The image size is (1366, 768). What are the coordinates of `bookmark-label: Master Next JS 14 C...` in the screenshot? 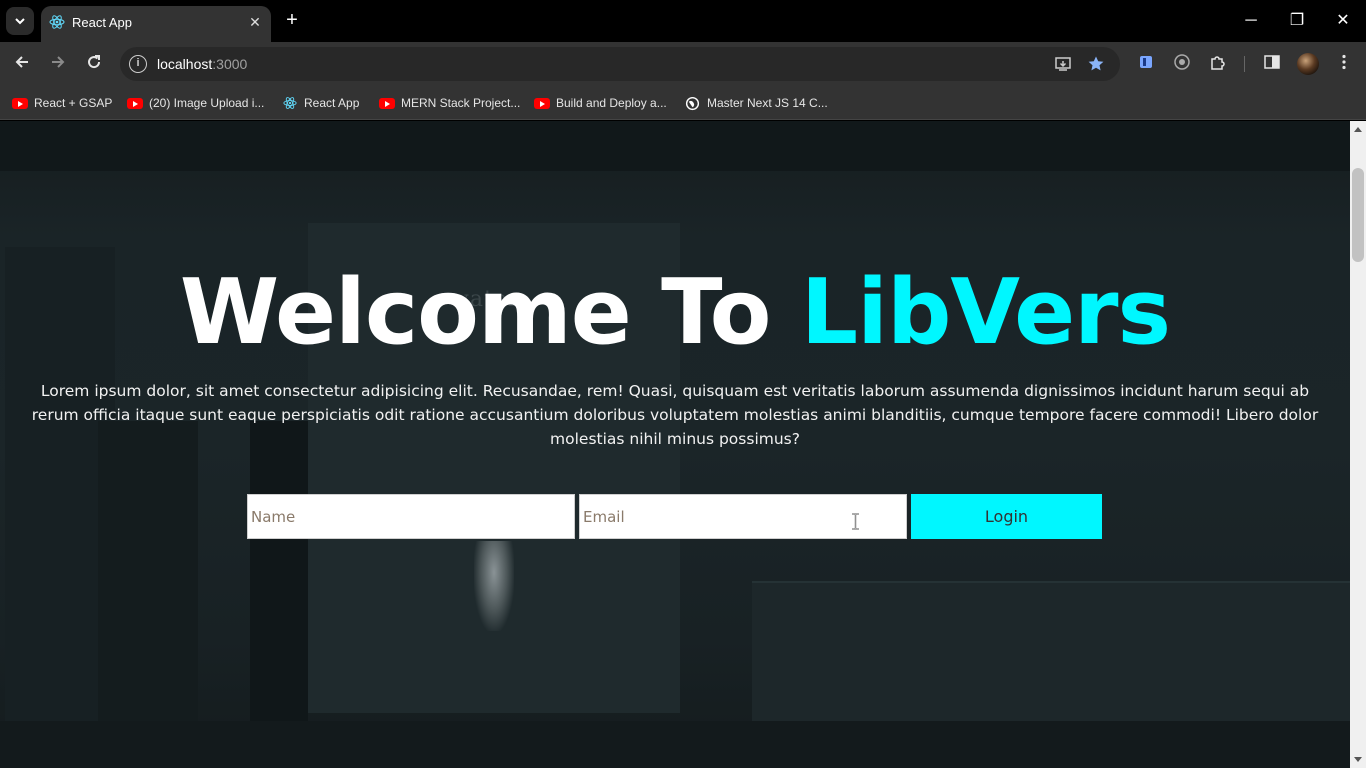 It's located at (767, 103).